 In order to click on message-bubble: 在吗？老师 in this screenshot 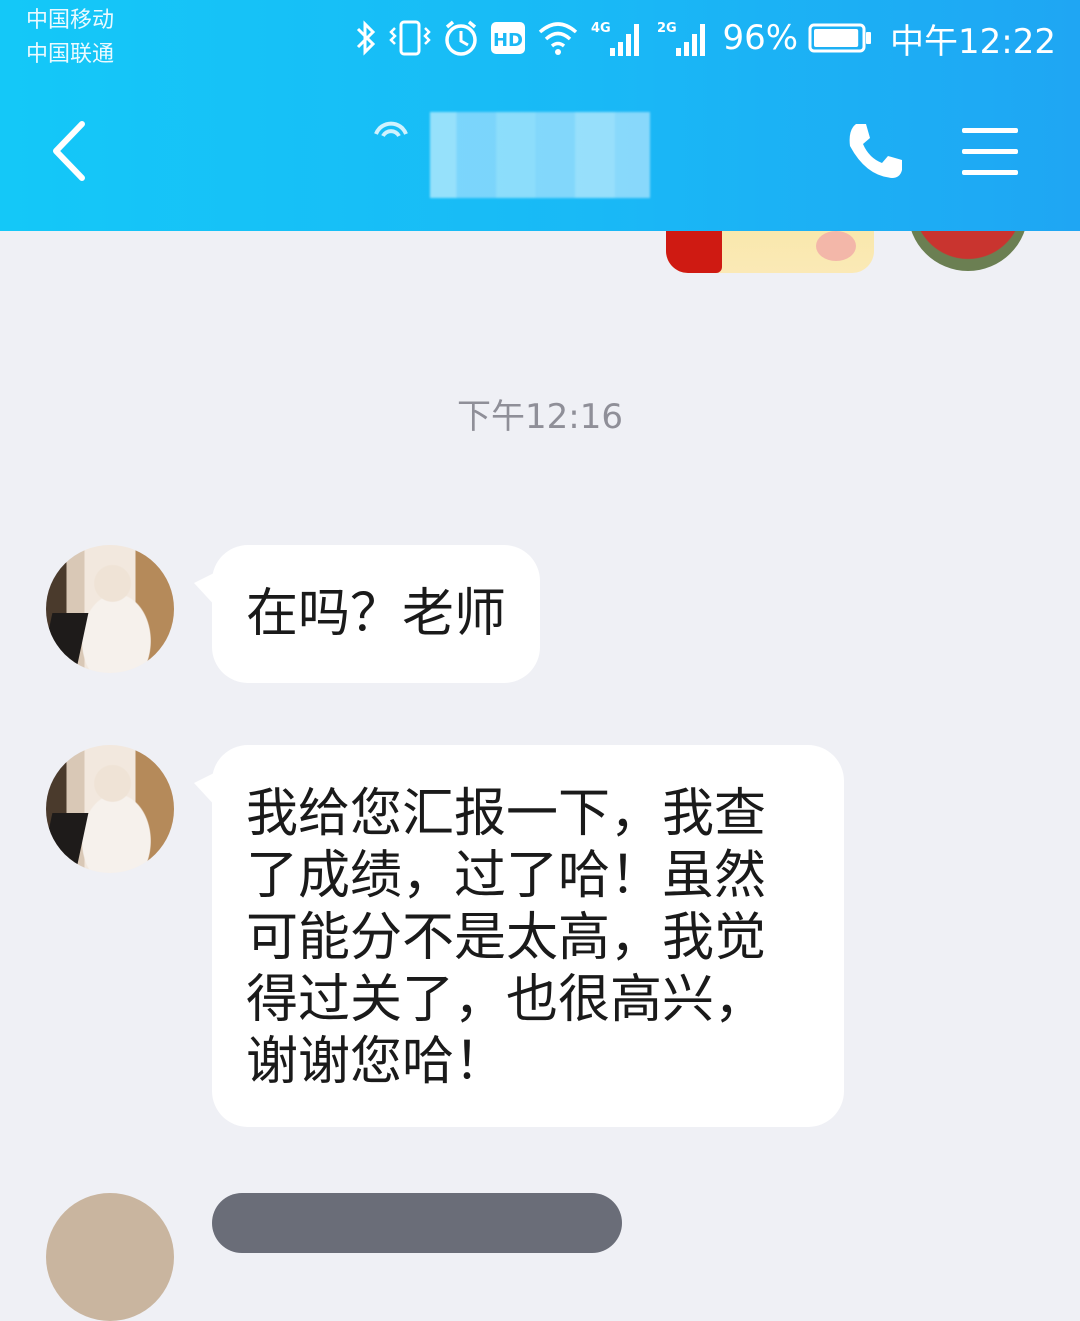, I will do `click(367, 614)`.